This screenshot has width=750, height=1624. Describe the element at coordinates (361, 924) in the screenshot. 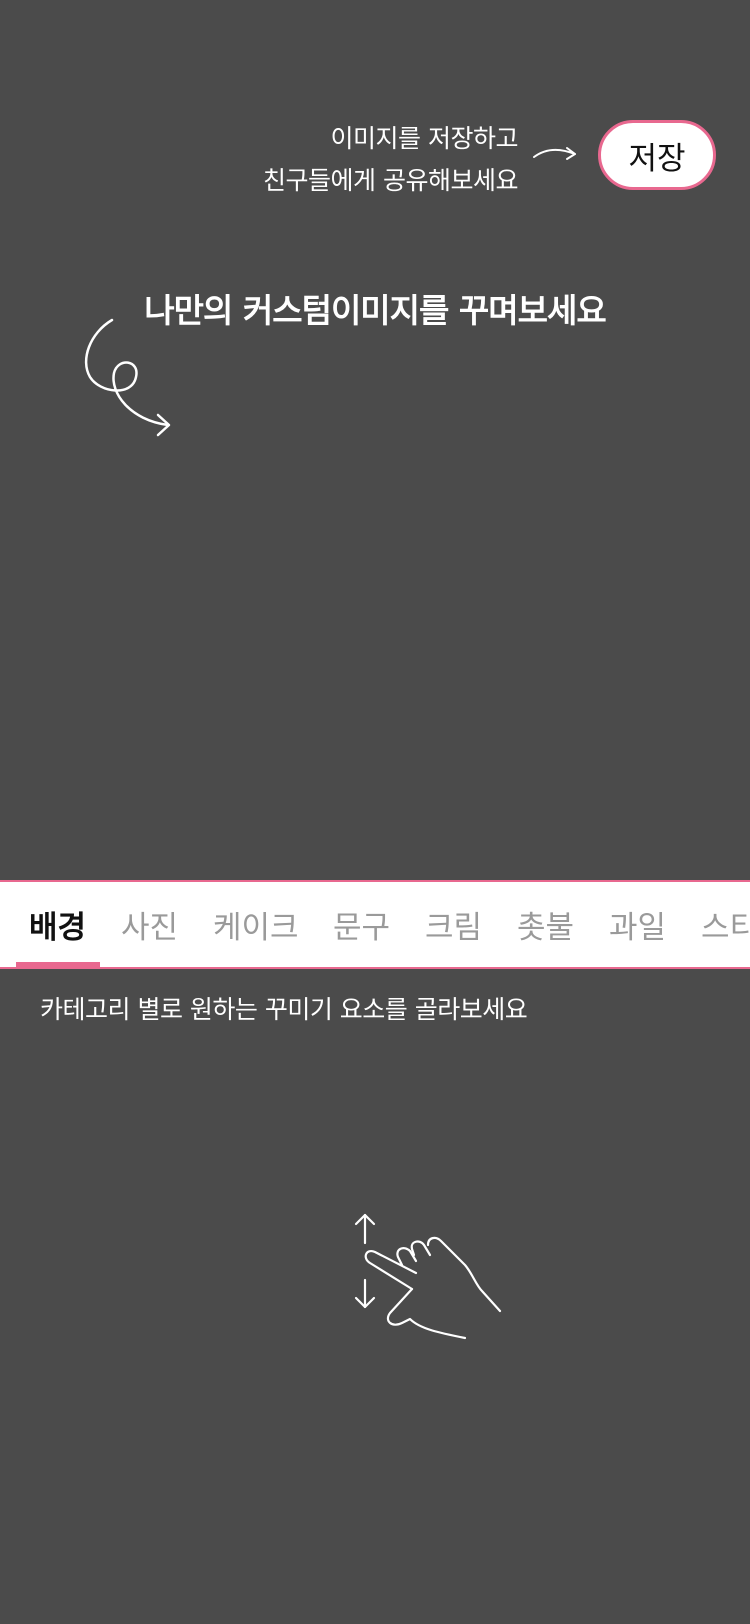

I see `tab-phrase: 문구` at that location.